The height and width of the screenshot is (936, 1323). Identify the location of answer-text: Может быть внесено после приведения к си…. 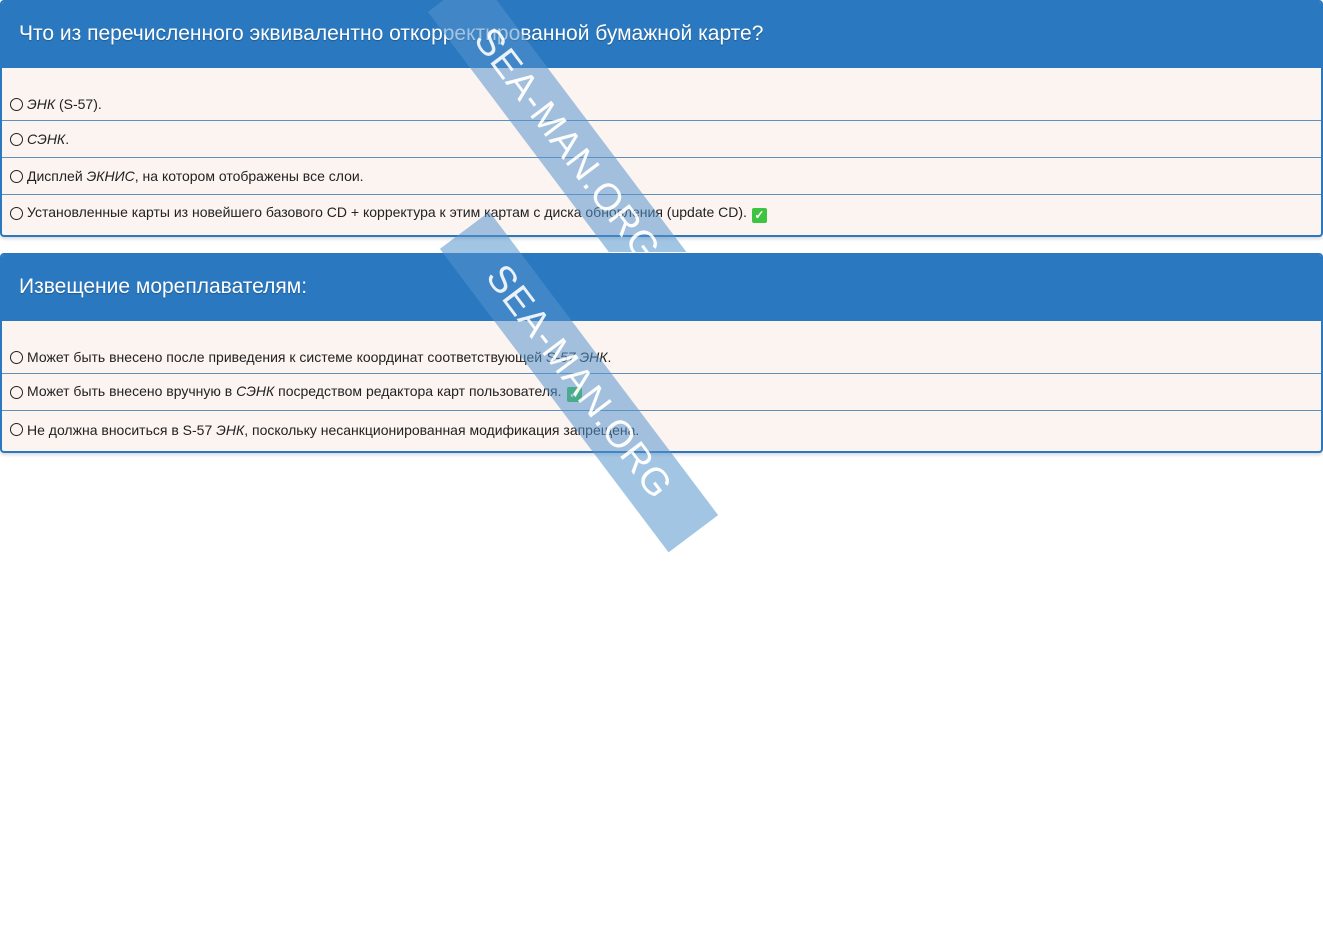
(319, 357).